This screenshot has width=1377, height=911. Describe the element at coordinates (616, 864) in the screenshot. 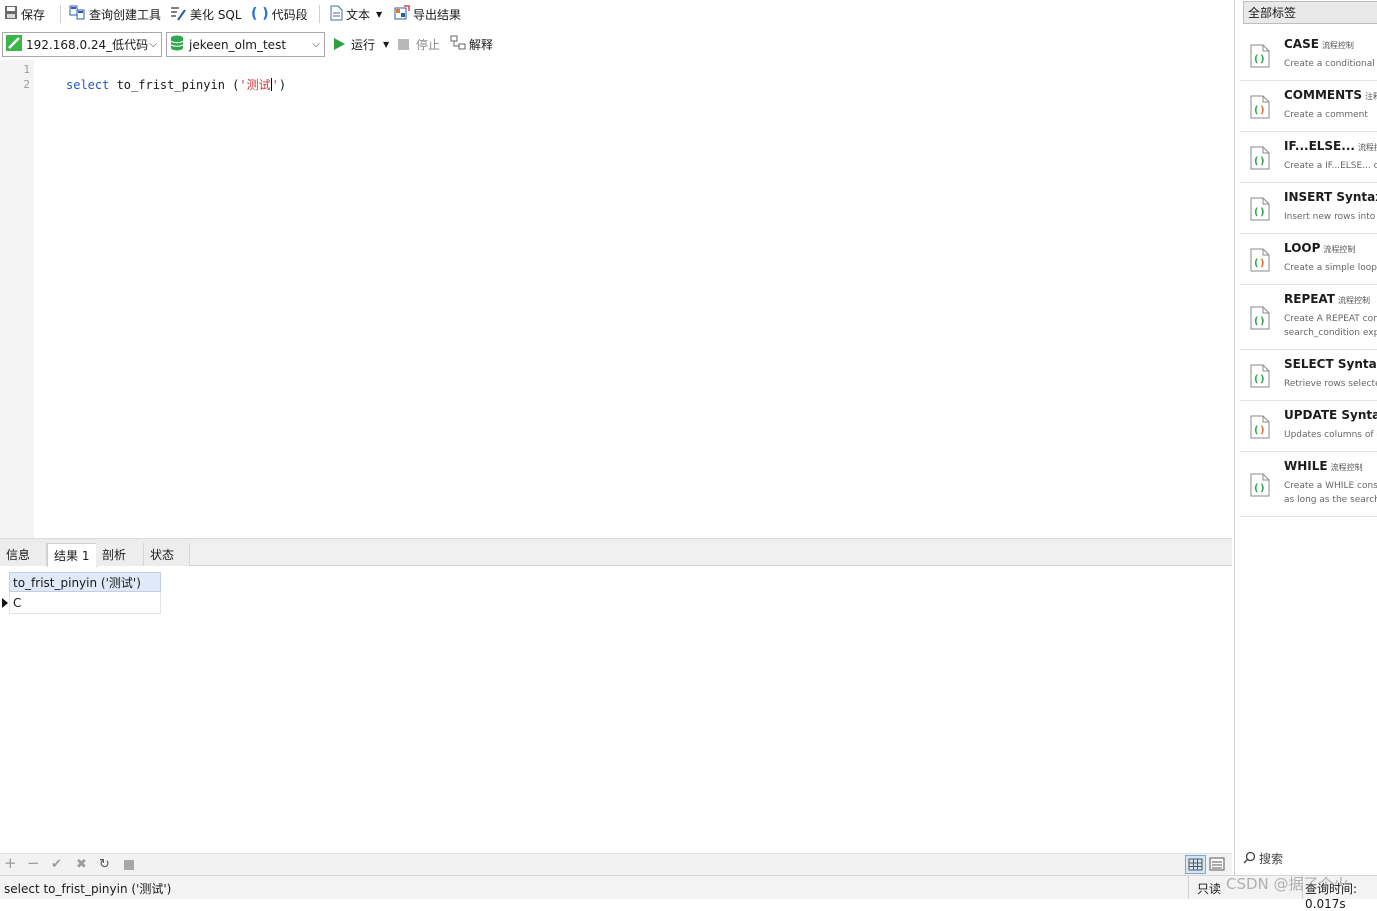

I see `grid-toolbar: + − ✔ ✖ ↻` at that location.